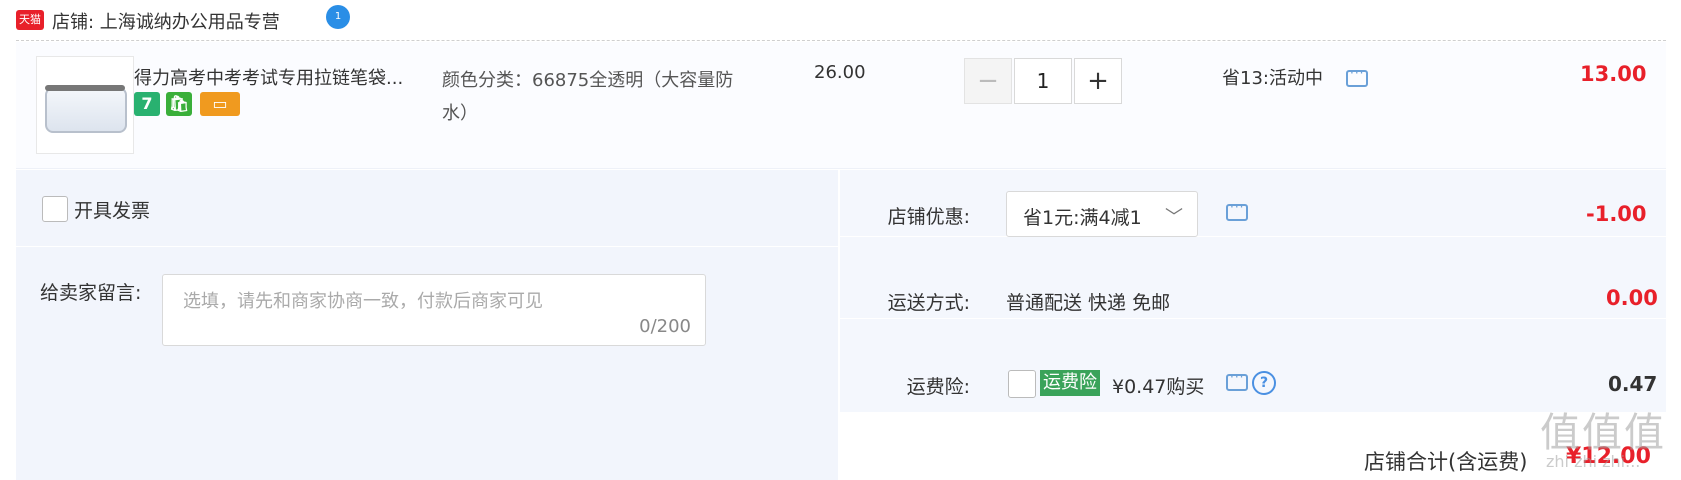  I want to click on shop-discount-amount: -1.00, so click(1616, 214).